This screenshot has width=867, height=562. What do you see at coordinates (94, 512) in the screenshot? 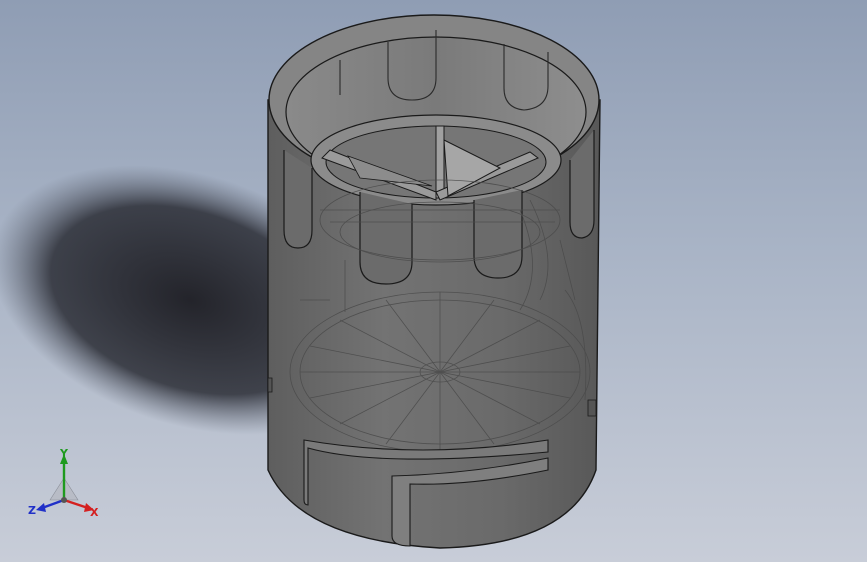
I see `triad-x-label: X` at bounding box center [94, 512].